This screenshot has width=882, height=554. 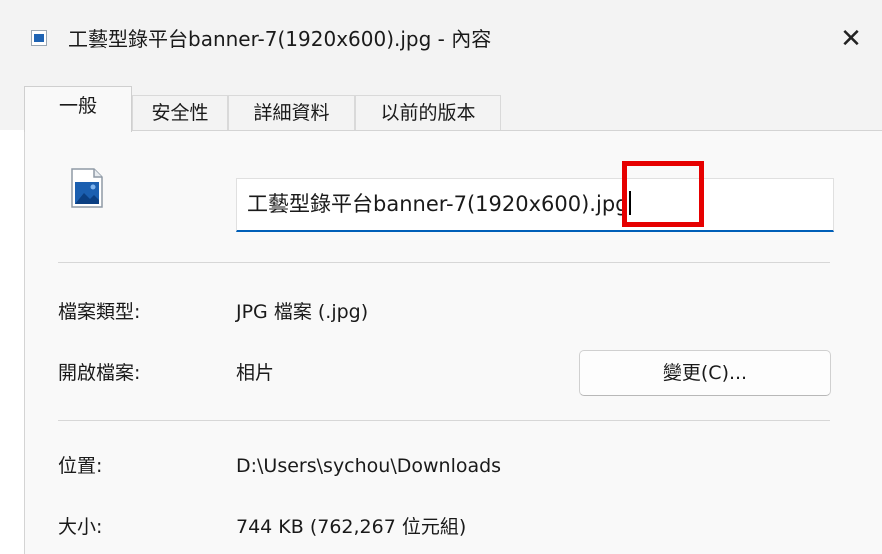 I want to click on size-value: 744 KB (762,267 位元組), so click(x=351, y=527).